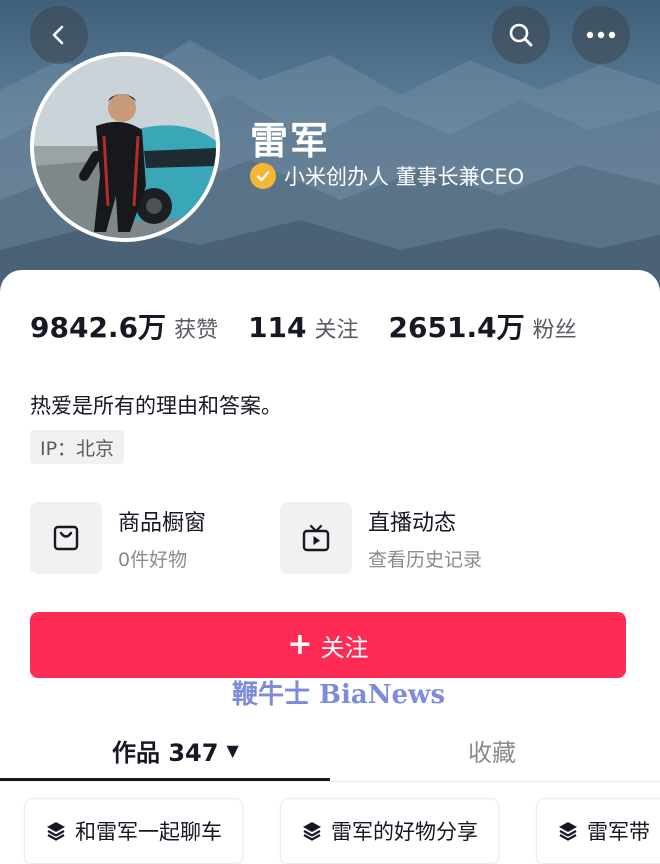 The height and width of the screenshot is (864, 660). I want to click on watermark: 鞭牛士 BiaNews, so click(339, 695).